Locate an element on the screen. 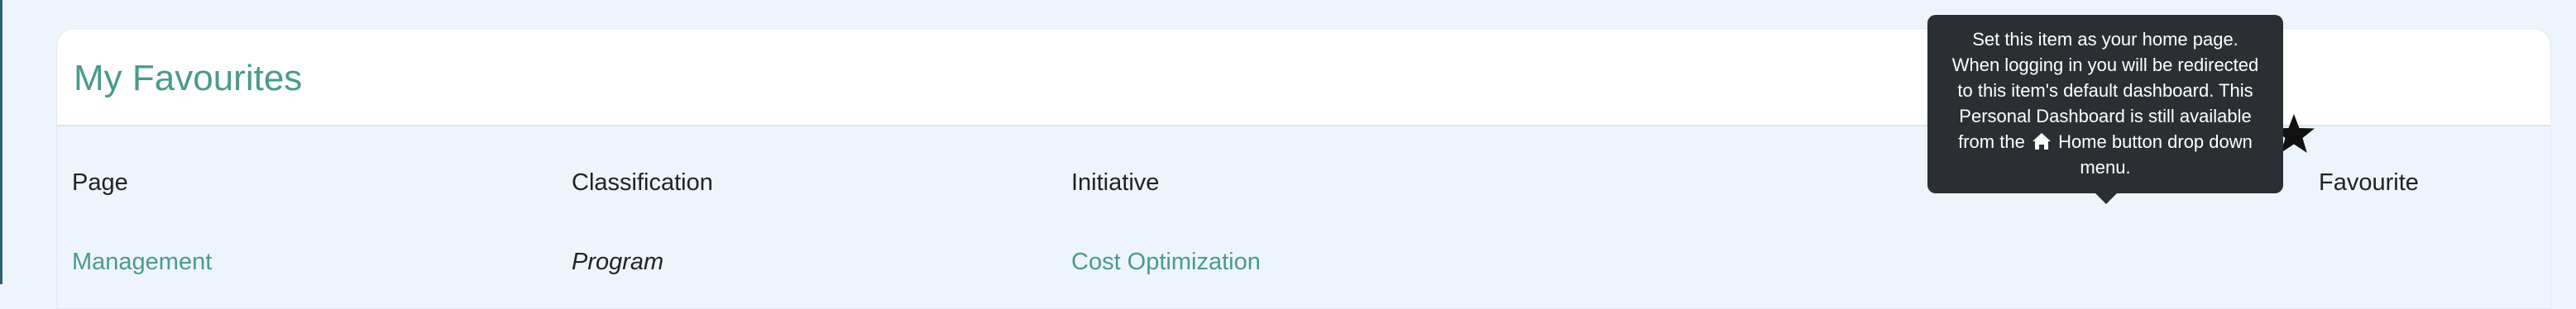 The width and height of the screenshot is (2576, 309). tooltip-line: menu. is located at coordinates (2105, 167).